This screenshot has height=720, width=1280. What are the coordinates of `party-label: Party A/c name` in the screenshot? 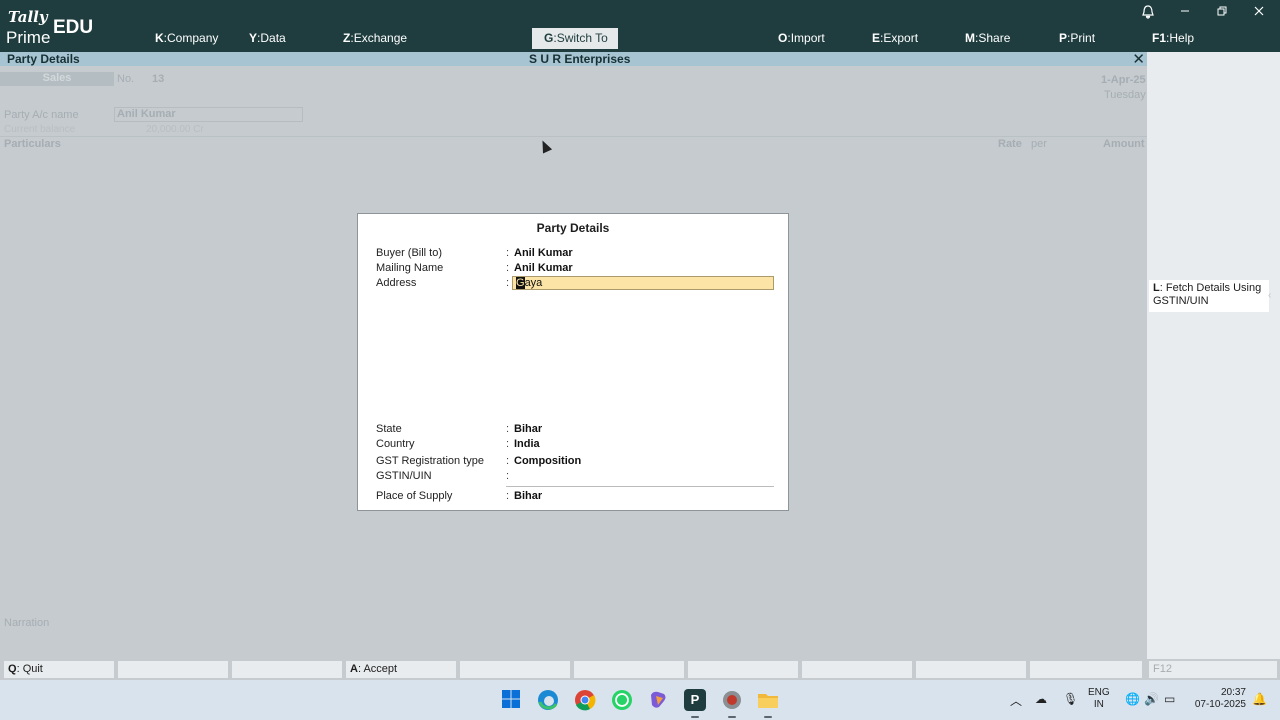 It's located at (41, 115).